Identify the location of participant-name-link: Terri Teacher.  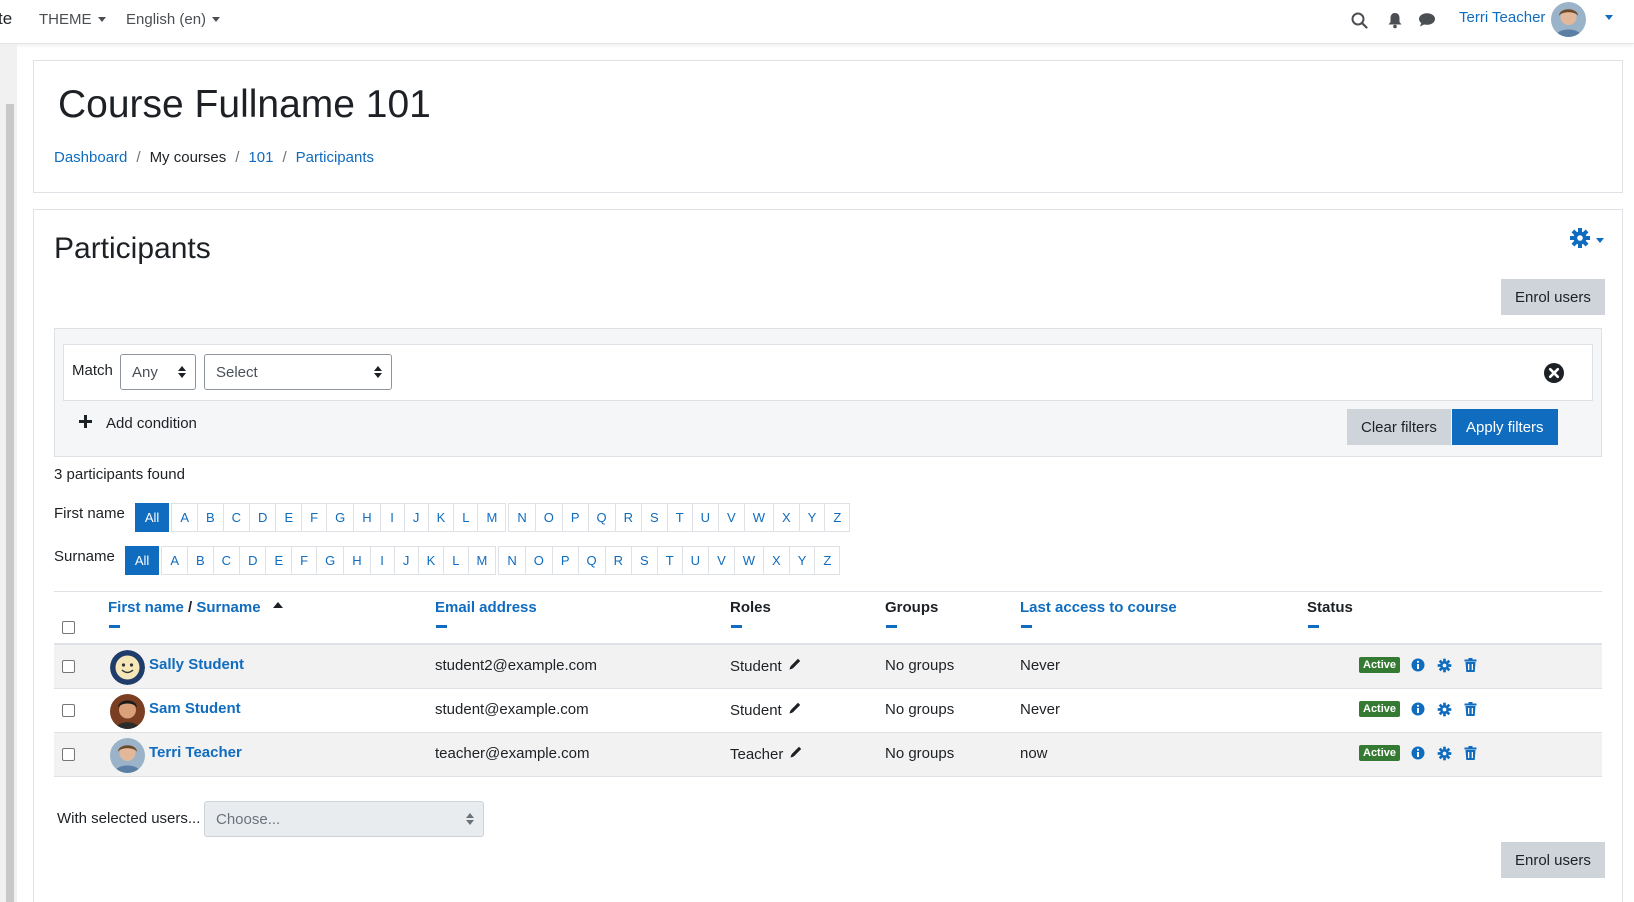
(195, 752).